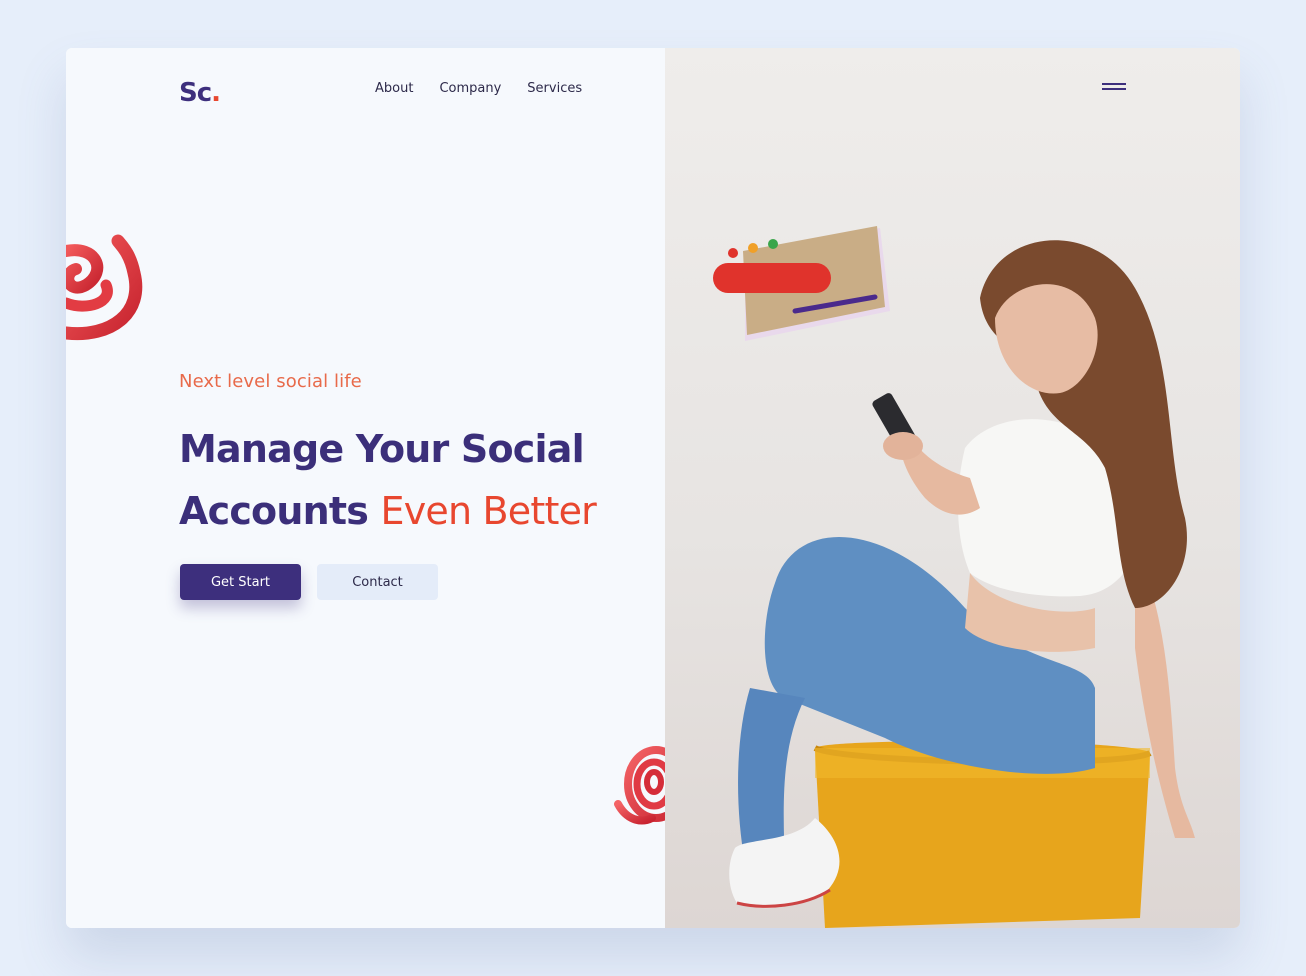 The width and height of the screenshot is (1306, 976). What do you see at coordinates (382, 449) in the screenshot?
I see `headline-line1: Manage Your Social` at bounding box center [382, 449].